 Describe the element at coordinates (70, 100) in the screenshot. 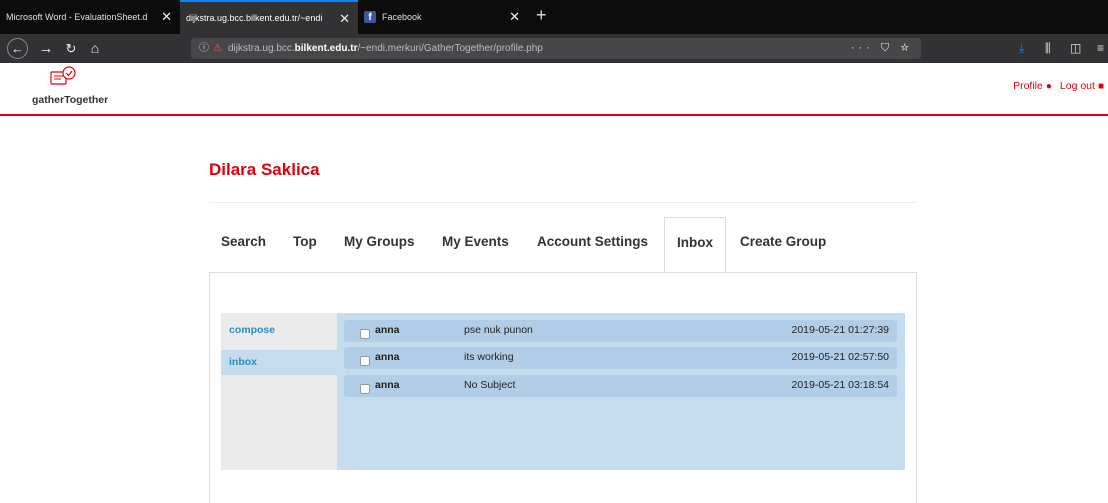

I see `site-logo-text: gatherTogether` at that location.